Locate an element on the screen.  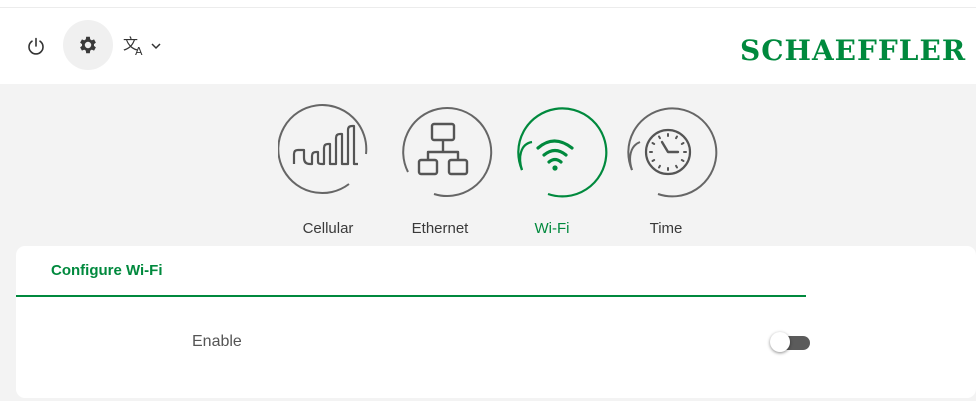
nav-item-cellular: Cellular is located at coordinates (328, 169).